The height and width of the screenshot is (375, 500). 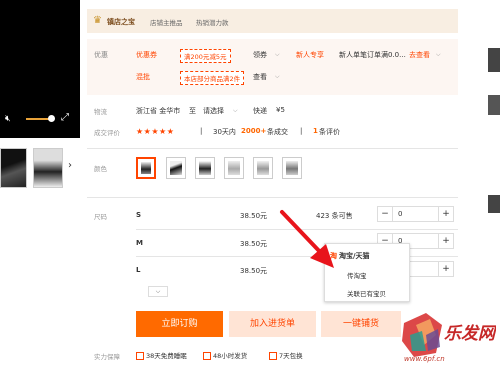 I want to click on view-offer-link: 去查看, so click(x=419, y=55).